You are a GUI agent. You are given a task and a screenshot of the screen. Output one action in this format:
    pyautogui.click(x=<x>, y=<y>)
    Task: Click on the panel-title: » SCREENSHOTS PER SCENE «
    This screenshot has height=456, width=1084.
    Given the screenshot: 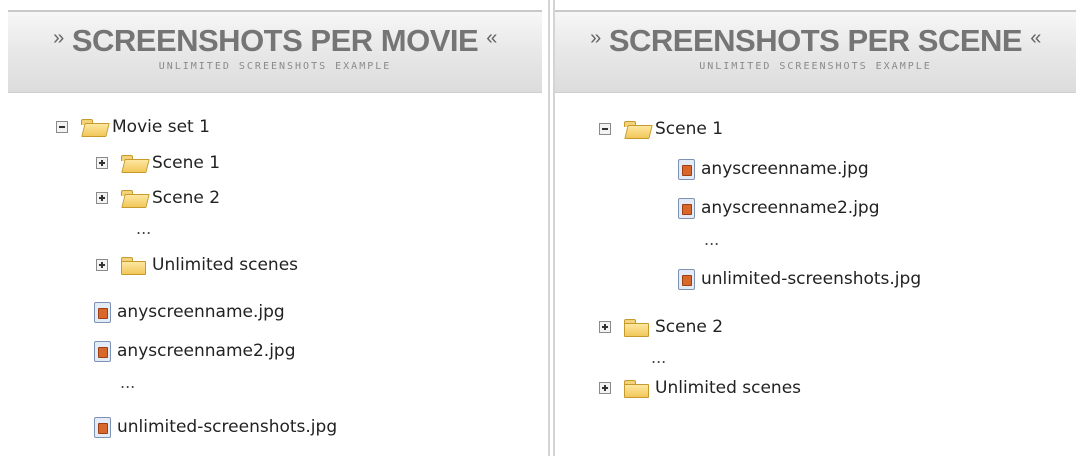 What is the action you would take?
    pyautogui.click(x=815, y=41)
    